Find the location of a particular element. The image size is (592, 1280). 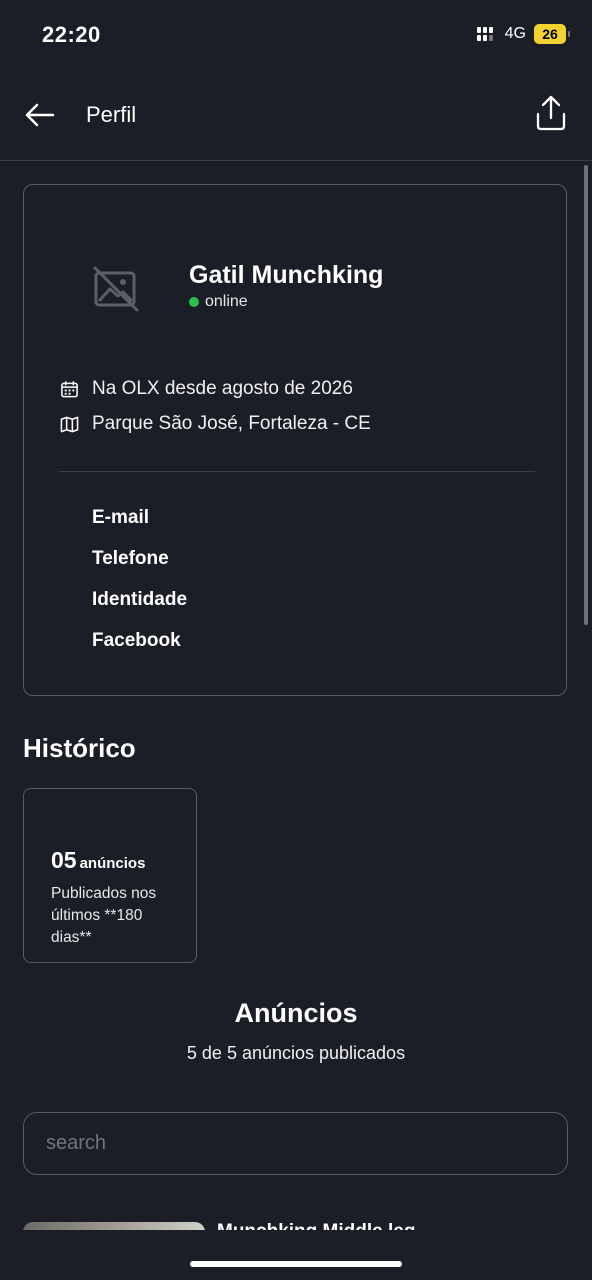

verification-identity: Identidade is located at coordinates (140, 599).